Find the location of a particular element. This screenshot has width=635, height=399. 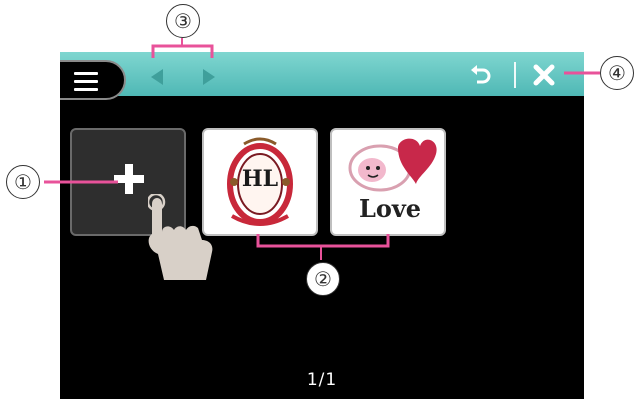

top-toolbar is located at coordinates (322, 76).